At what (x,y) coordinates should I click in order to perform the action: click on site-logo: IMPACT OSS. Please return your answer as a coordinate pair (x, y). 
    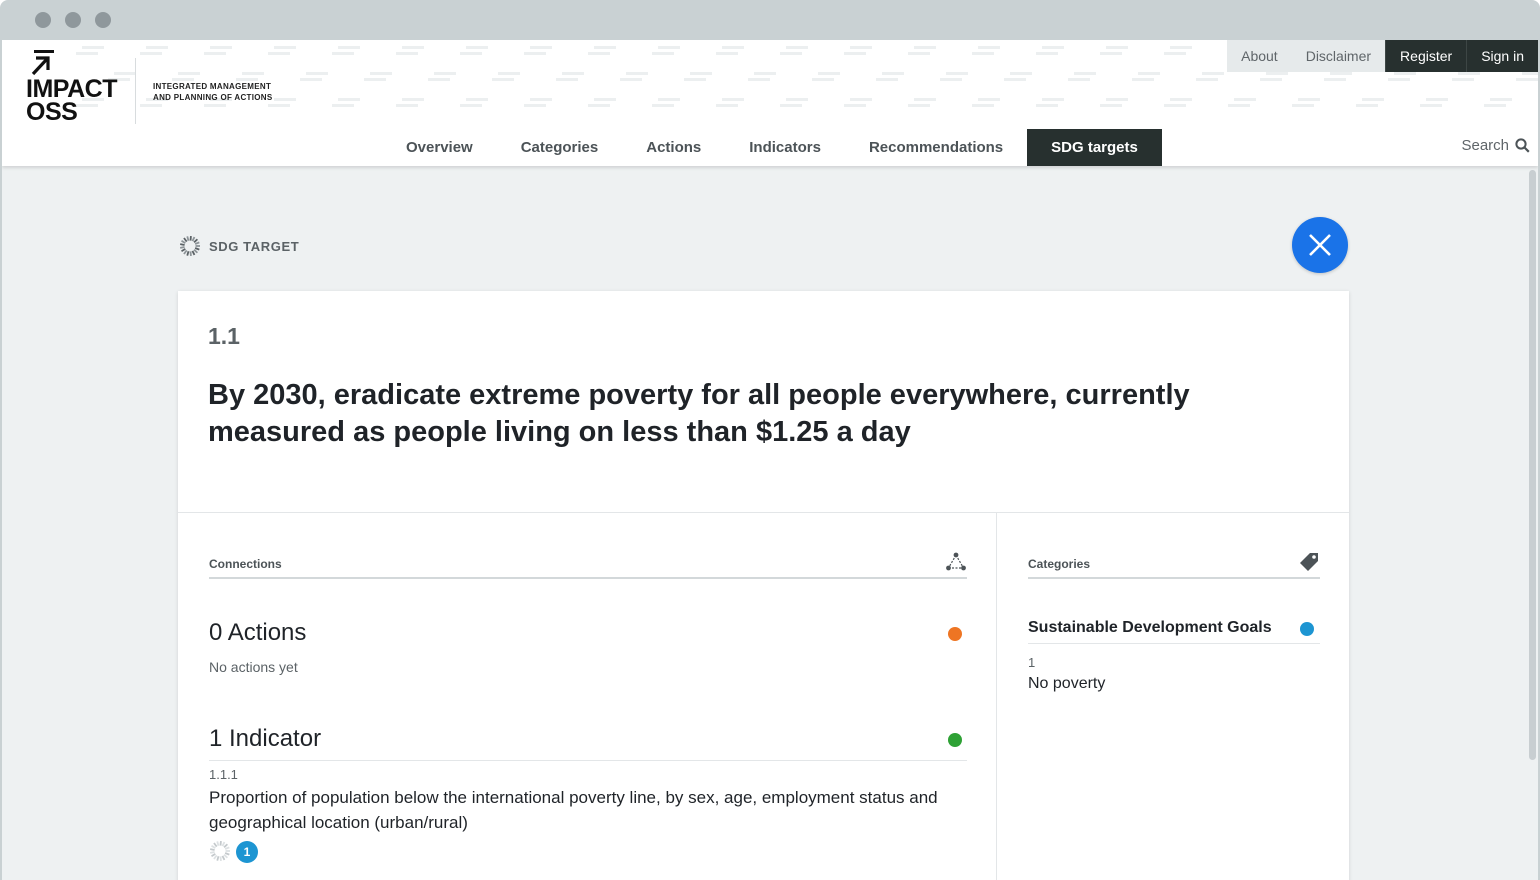
    Looking at the image, I should click on (81, 90).